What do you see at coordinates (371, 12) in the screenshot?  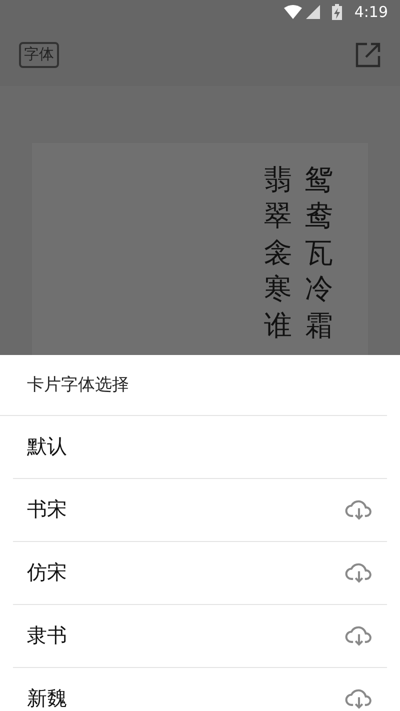 I see `status-time: 4:19` at bounding box center [371, 12].